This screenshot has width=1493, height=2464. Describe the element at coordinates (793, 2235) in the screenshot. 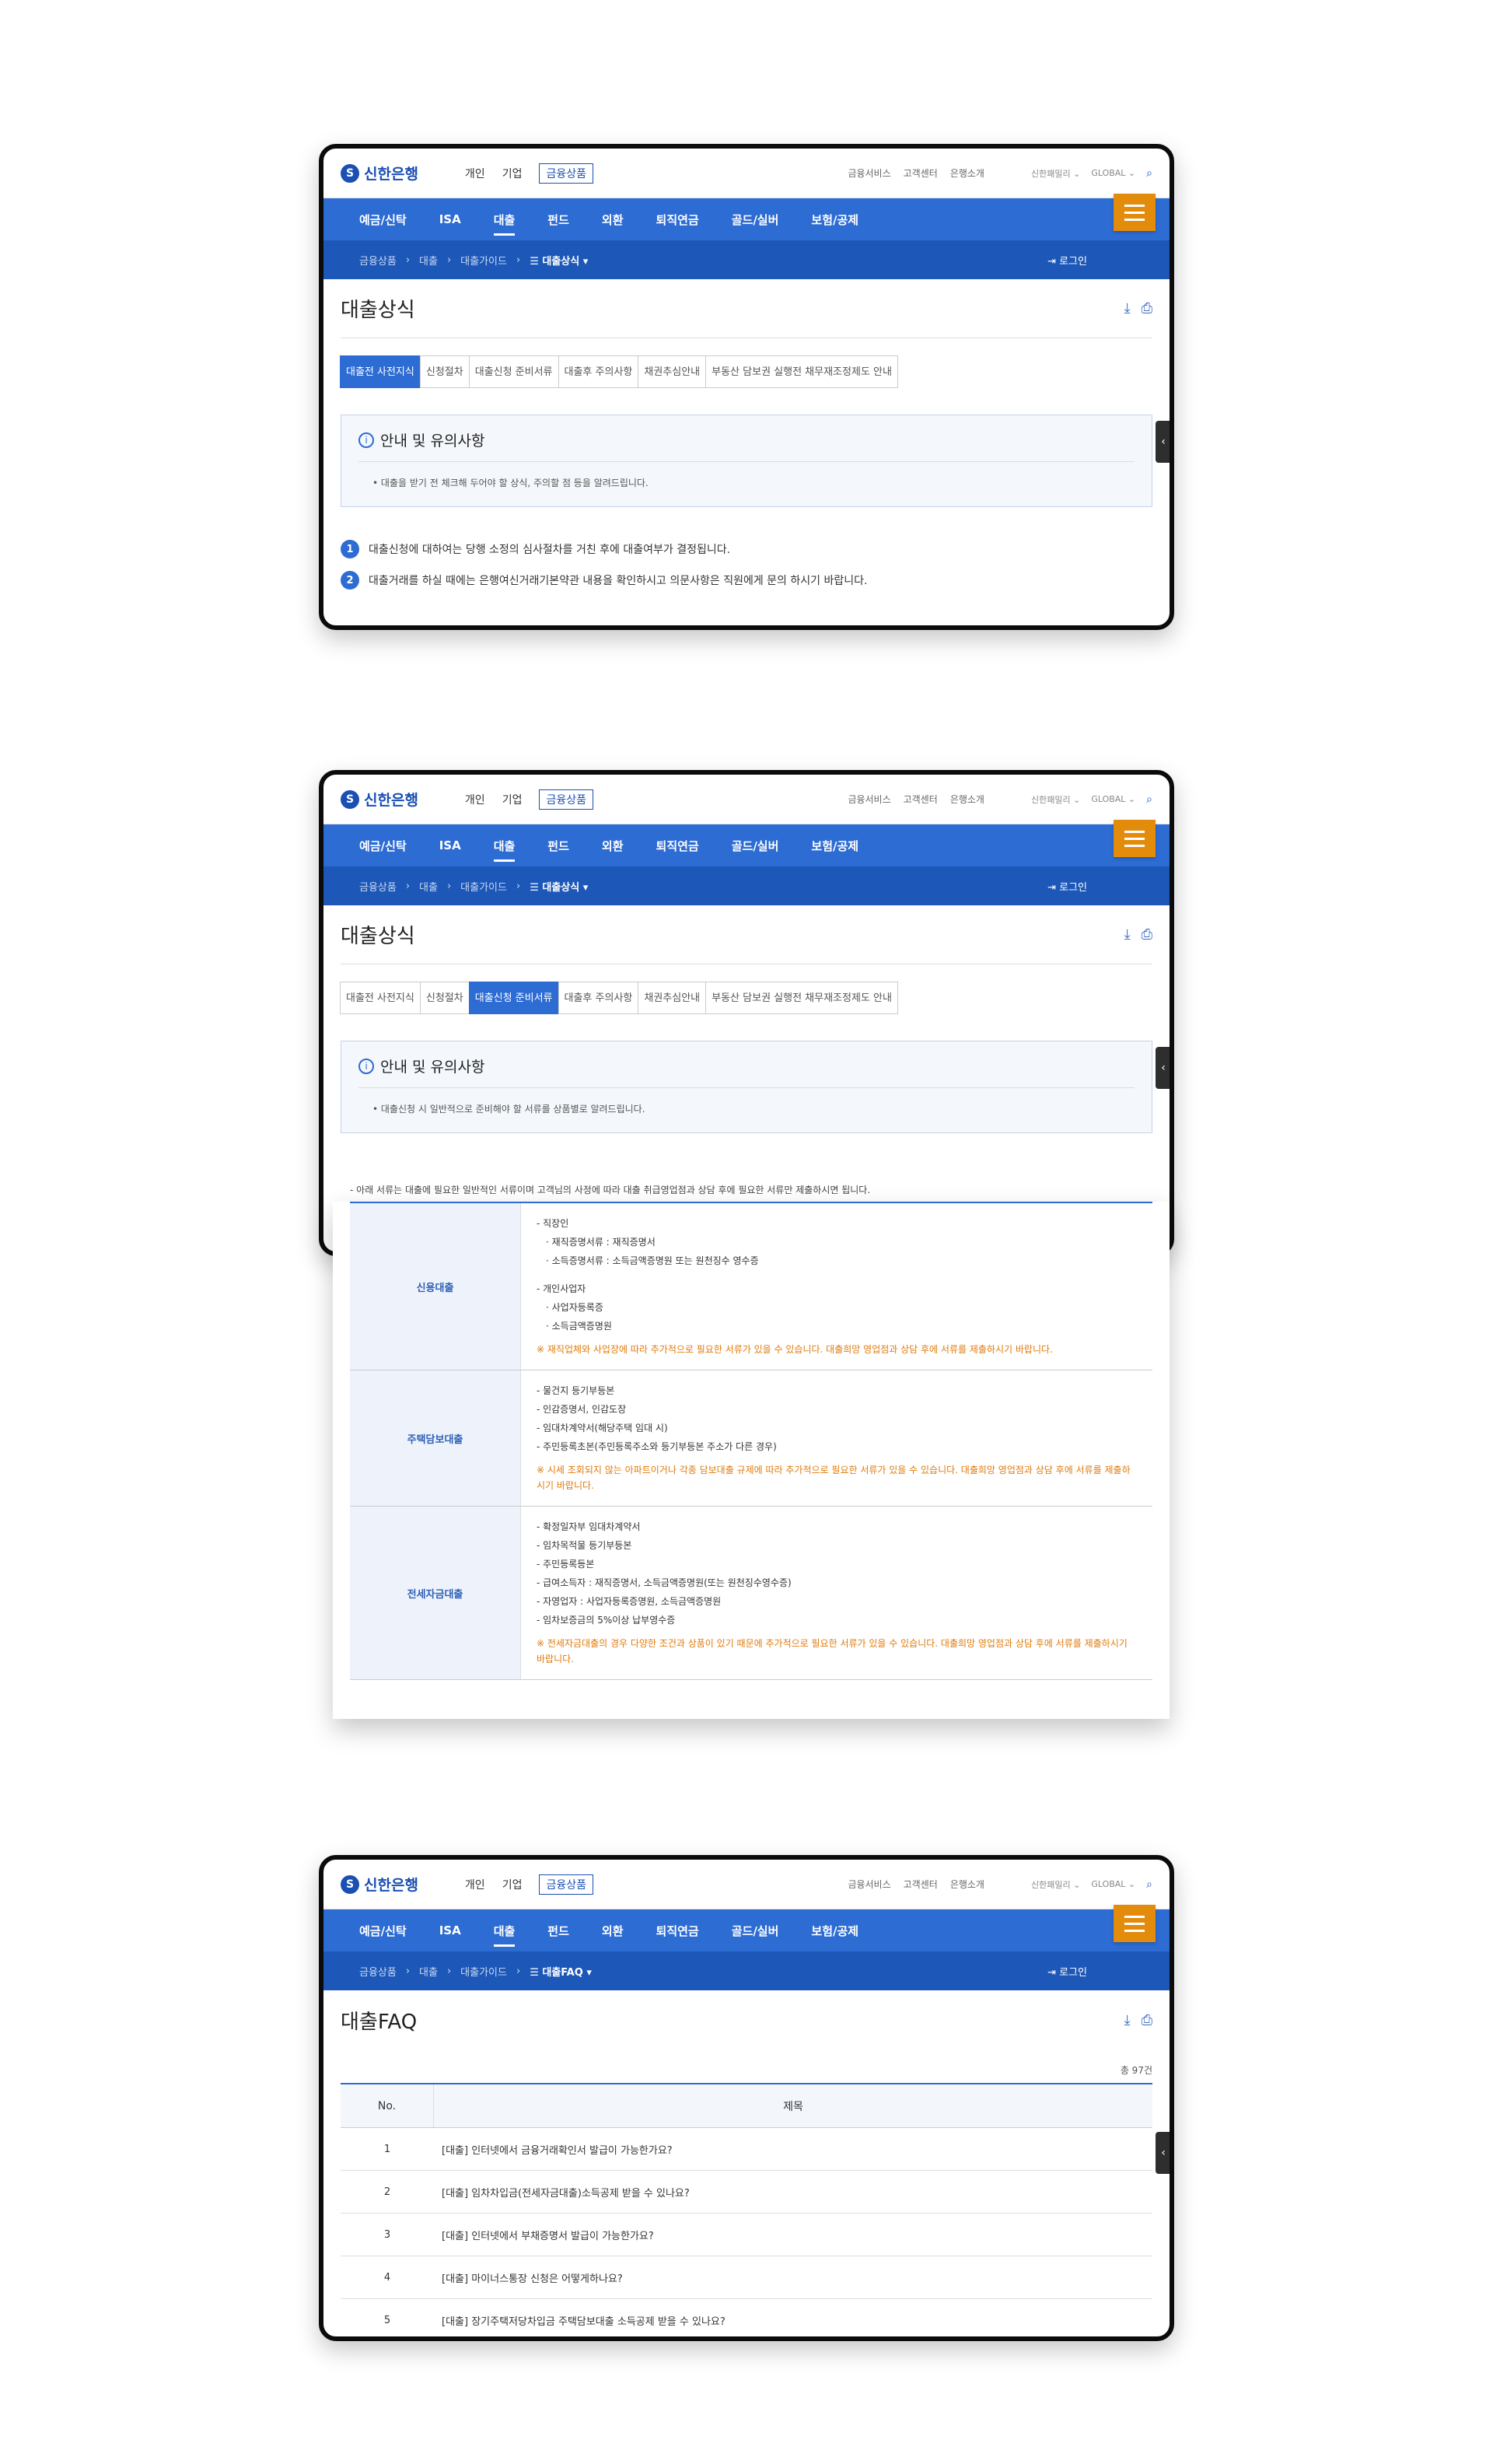

I see `faq-link: [대출] 인터넷에서 부채증명서 발급이 가능한가요?` at that location.